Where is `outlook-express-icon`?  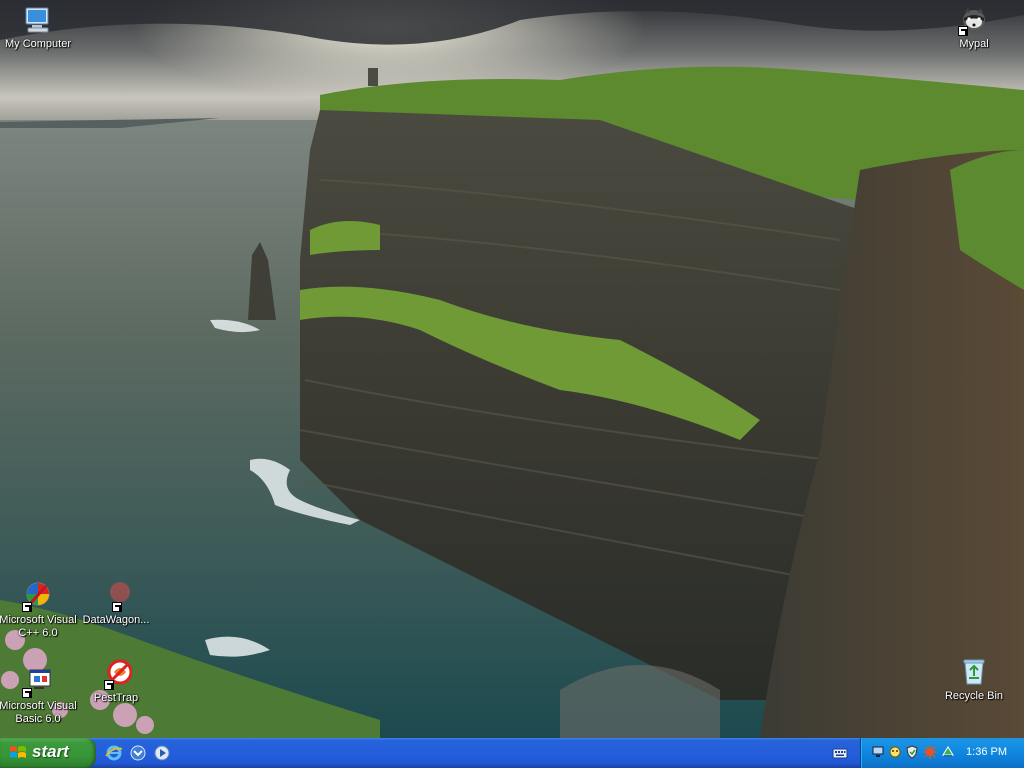
outlook-express-icon is located at coordinates (138, 753).